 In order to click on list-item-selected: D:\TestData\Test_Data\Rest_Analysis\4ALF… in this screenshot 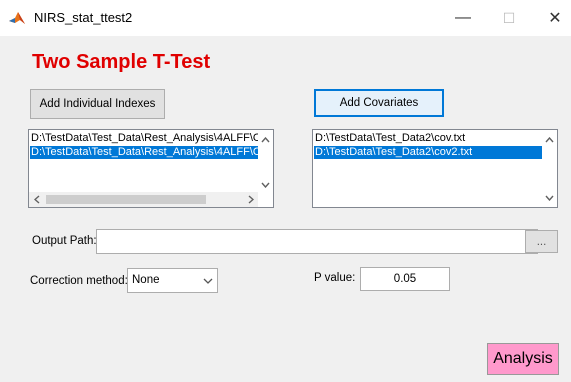, I will do `click(144, 152)`.